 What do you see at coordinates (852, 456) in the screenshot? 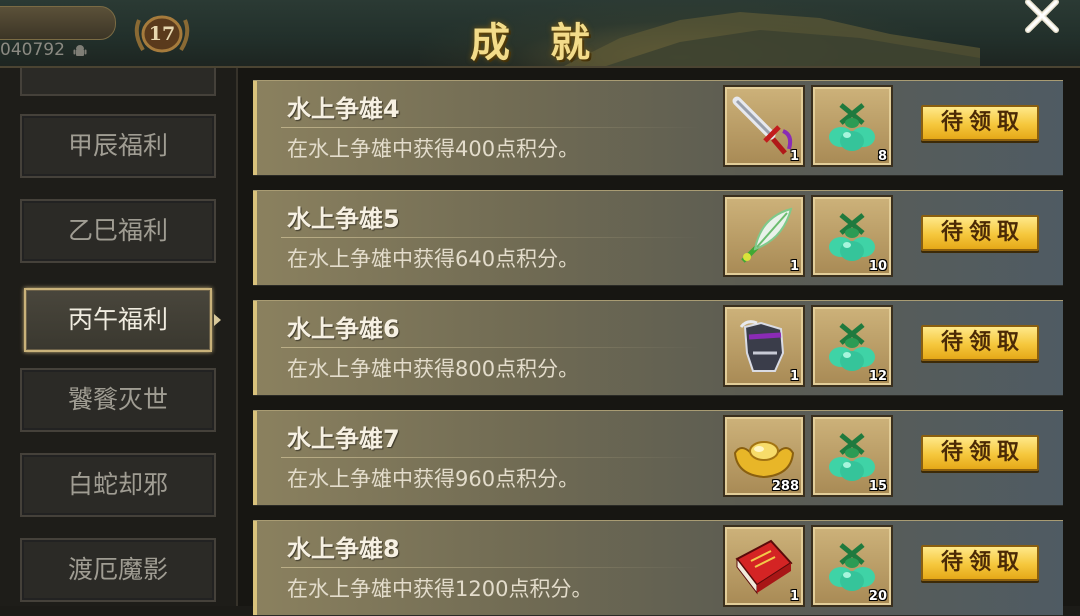
I see `reward-slot: 15` at bounding box center [852, 456].